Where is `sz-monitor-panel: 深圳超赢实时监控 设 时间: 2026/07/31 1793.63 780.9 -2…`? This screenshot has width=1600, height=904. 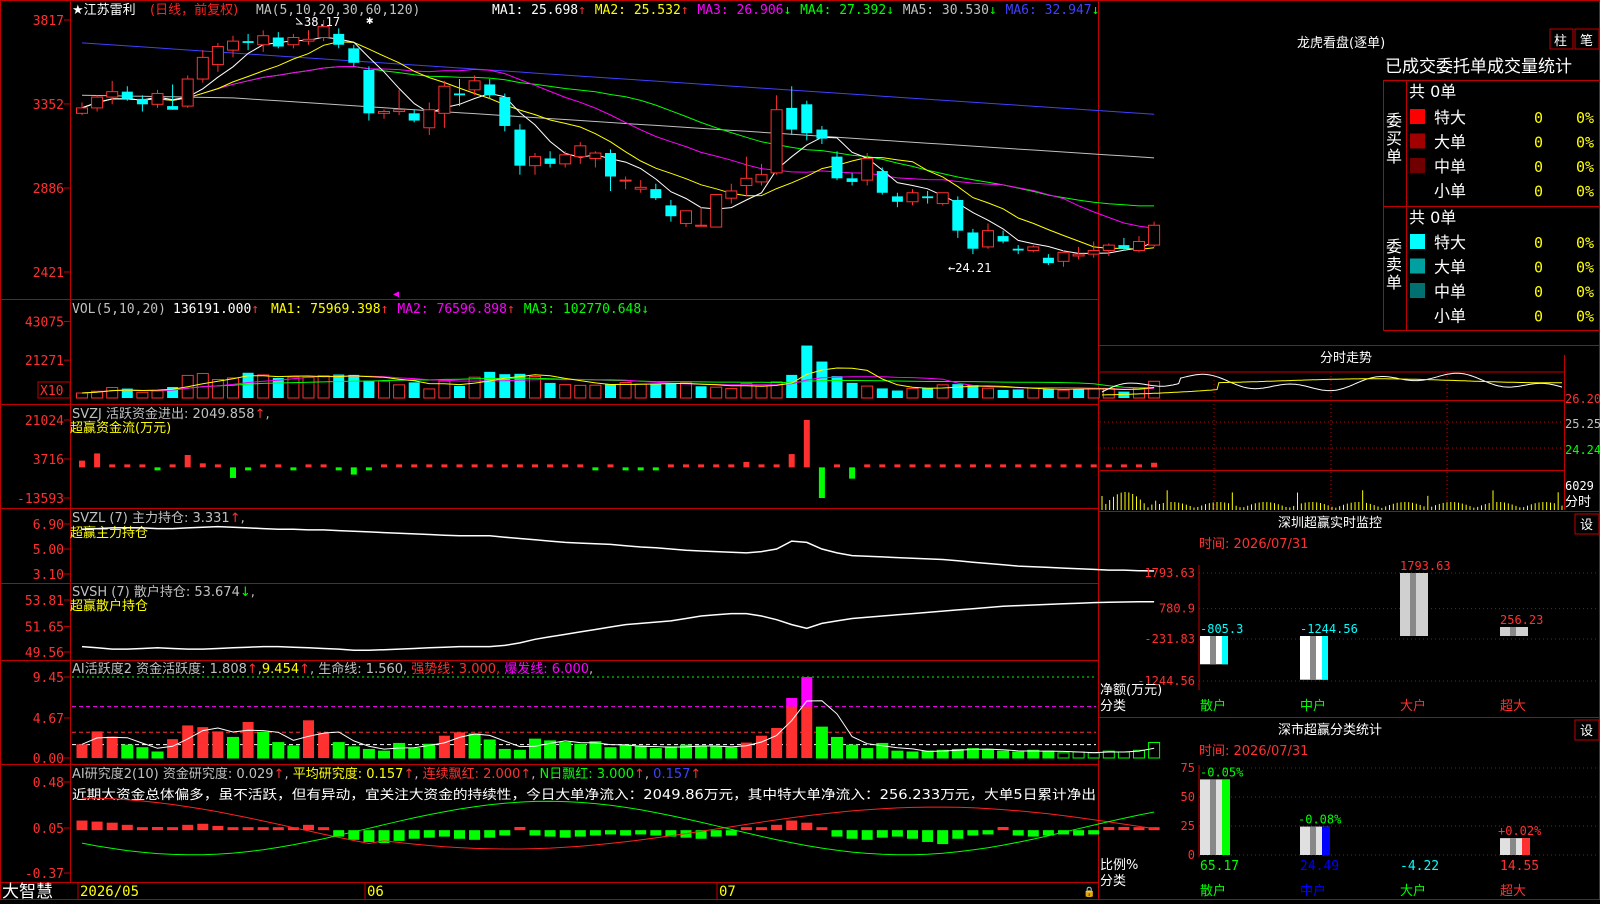 sz-monitor-panel: 深圳超赢实时监控 设 时间: 2026/07/31 1793.63 780.9 -2… is located at coordinates (1350, 613).